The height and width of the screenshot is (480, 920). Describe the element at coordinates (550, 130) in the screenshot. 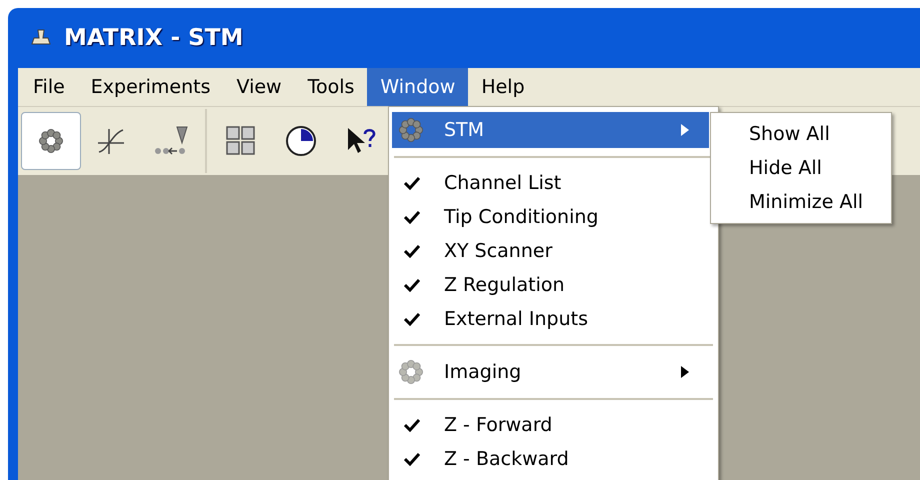

I see `submenu-item: STM` at that location.